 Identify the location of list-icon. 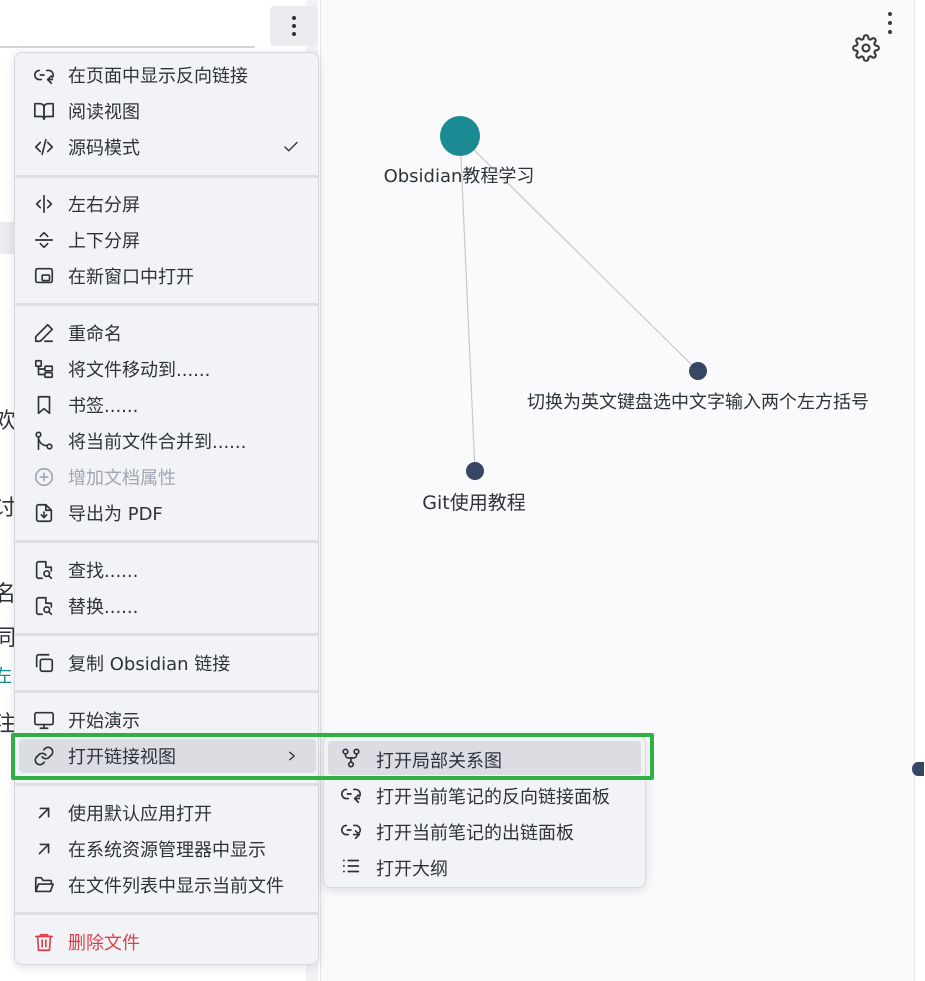
(351, 866).